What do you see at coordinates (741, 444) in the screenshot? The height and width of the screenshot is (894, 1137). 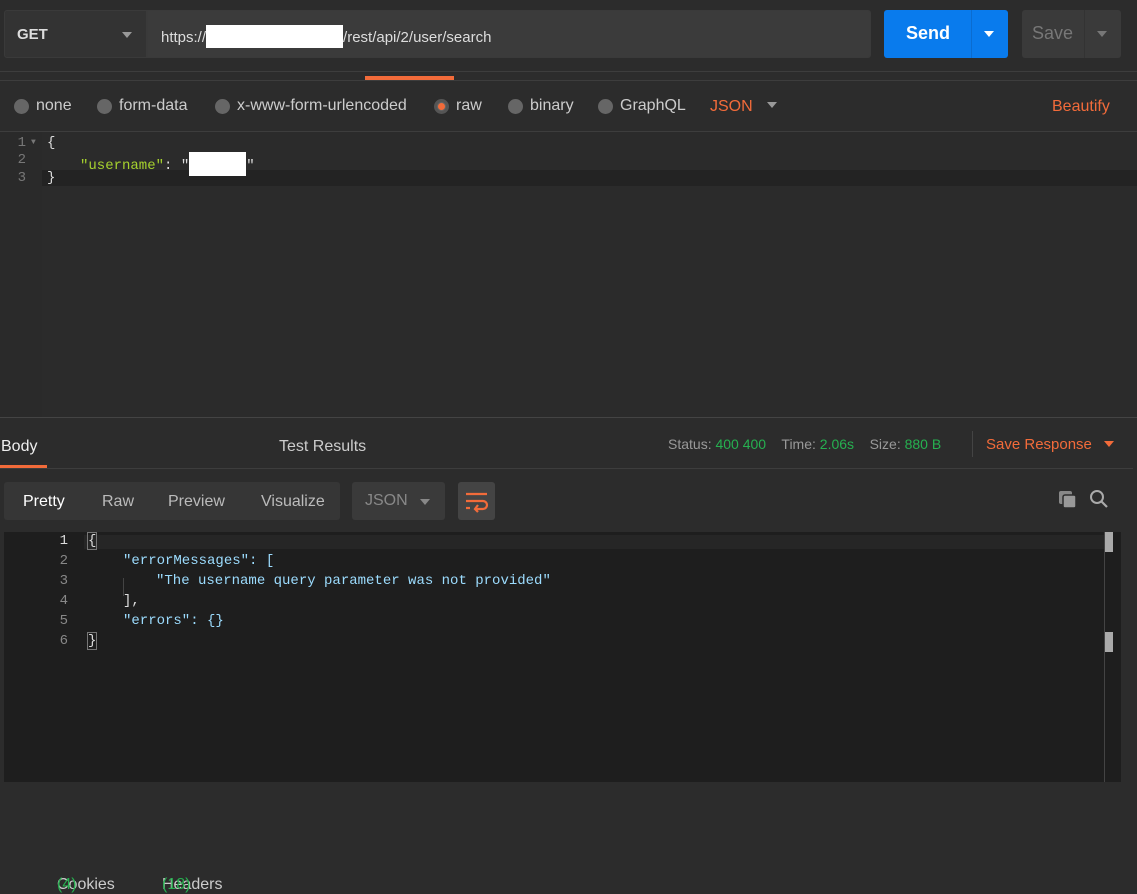 I see `status-value: 400 400` at bounding box center [741, 444].